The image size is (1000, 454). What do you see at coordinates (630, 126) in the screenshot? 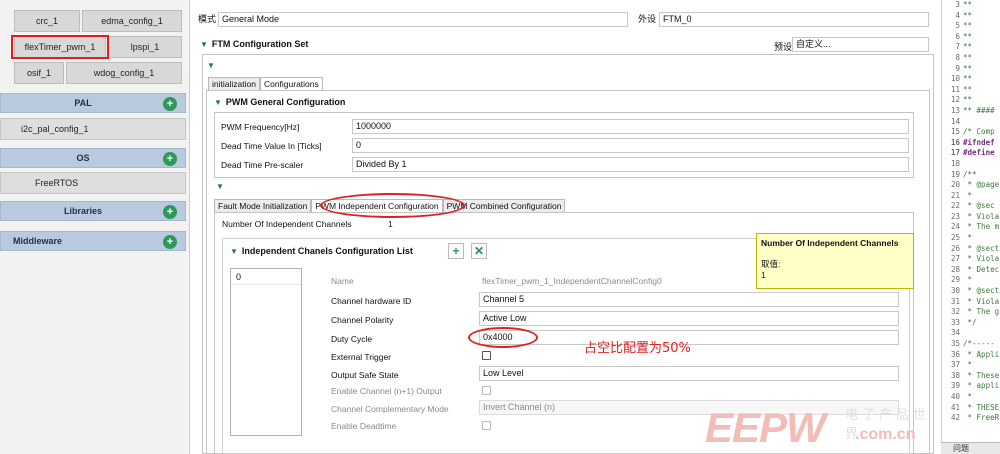
I see `pwm-frequency-field: 1000000` at bounding box center [630, 126].